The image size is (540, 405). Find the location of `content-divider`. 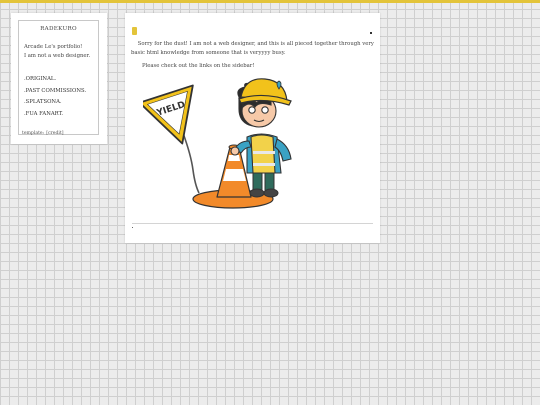

content-divider is located at coordinates (252, 223).